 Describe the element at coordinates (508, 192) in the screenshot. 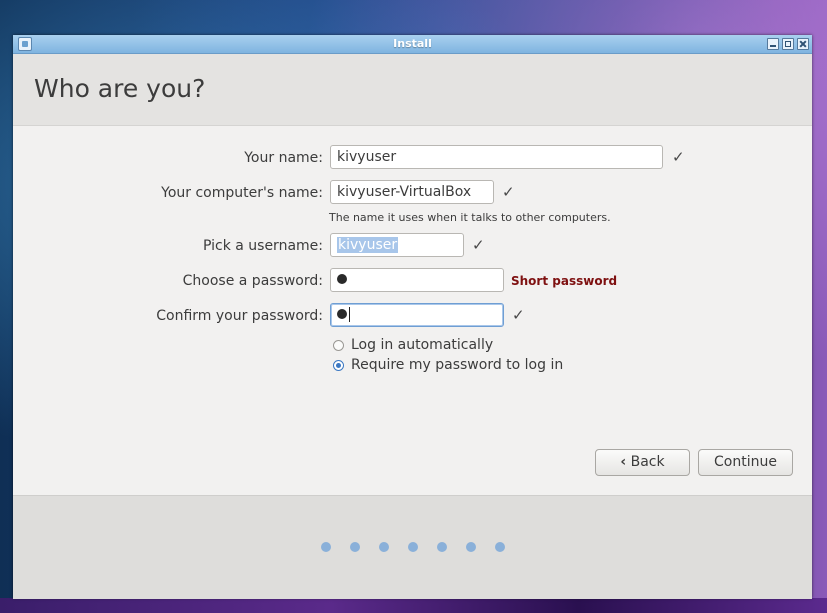

I see `computer-name-check-icon: ✓` at that location.